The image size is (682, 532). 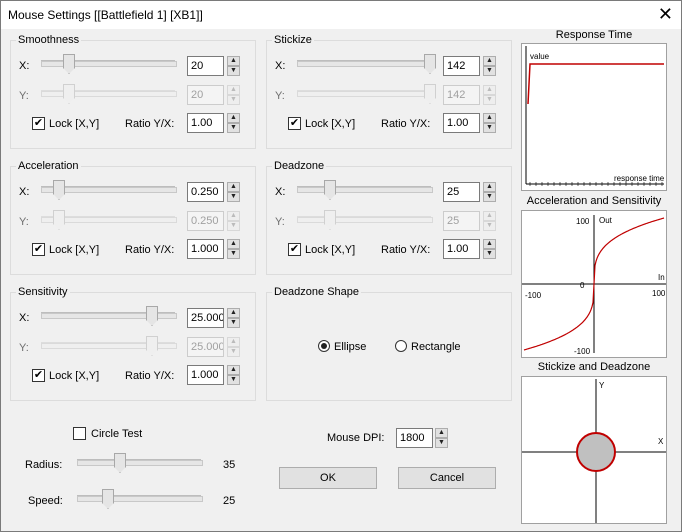 What do you see at coordinates (233, 313) in the screenshot?
I see `sensitivity-x-up: ▲` at bounding box center [233, 313].